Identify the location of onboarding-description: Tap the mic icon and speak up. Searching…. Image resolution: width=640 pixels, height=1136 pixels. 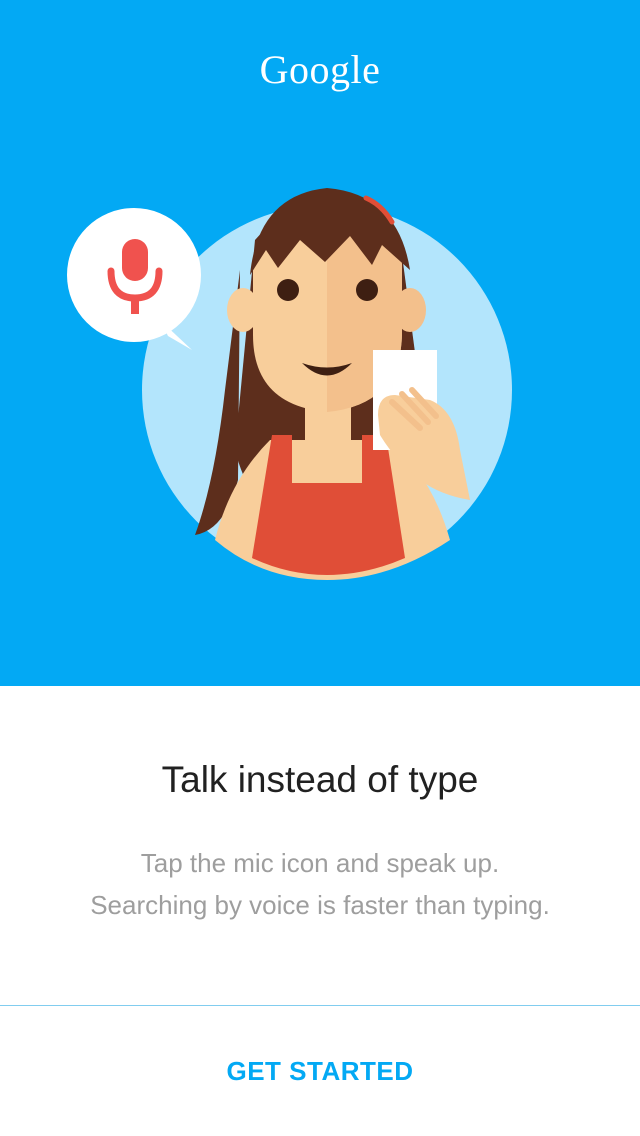
(320, 884).